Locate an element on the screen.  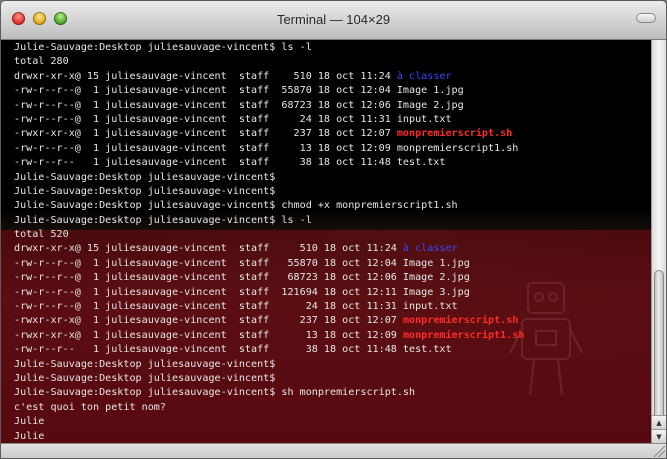
scroll-up-button: ▲ is located at coordinates (659, 422).